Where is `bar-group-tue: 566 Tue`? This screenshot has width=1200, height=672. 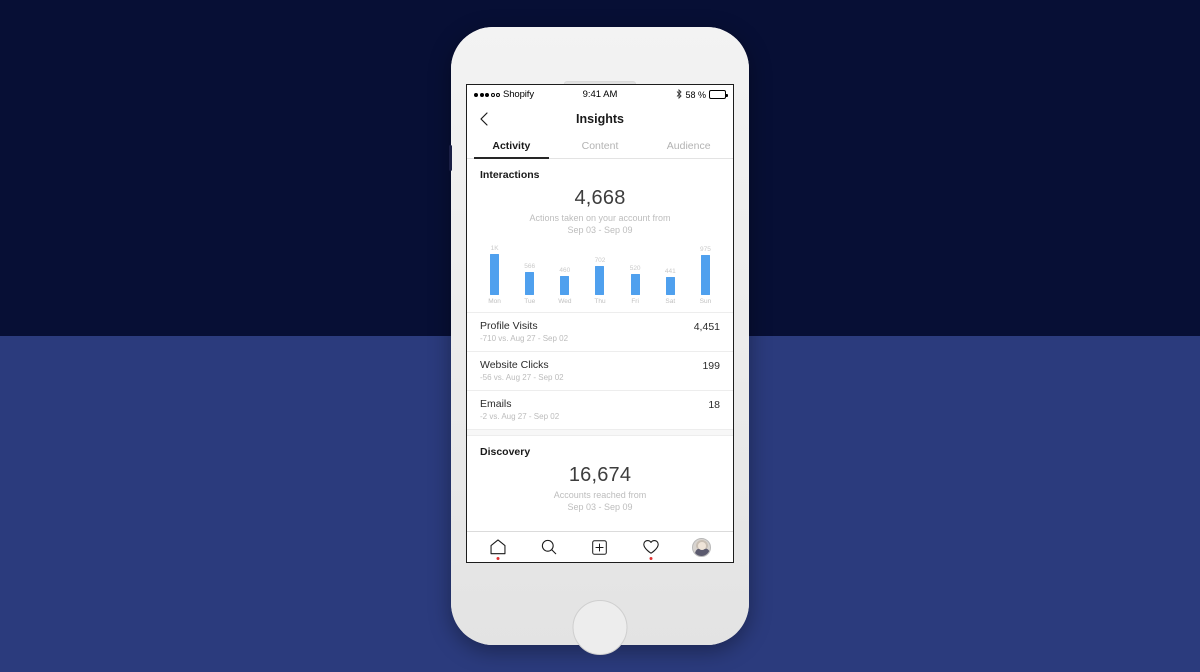
bar-group-tue: 566 Tue is located at coordinates (529, 275).